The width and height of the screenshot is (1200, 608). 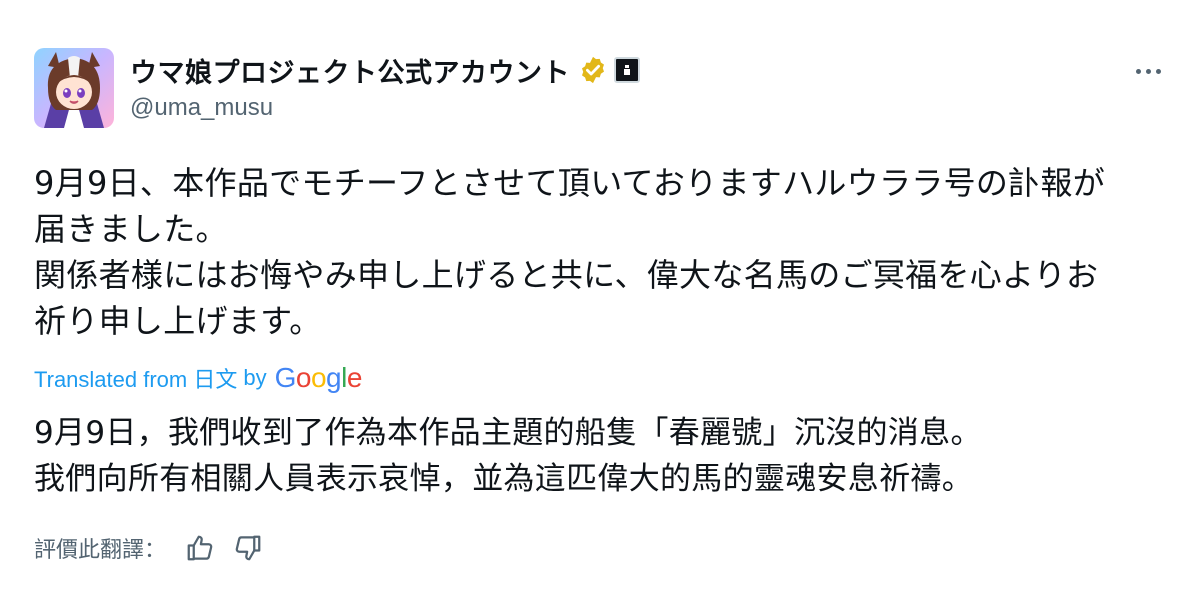 I want to click on more-horizontal-icon, so click(x=1148, y=71).